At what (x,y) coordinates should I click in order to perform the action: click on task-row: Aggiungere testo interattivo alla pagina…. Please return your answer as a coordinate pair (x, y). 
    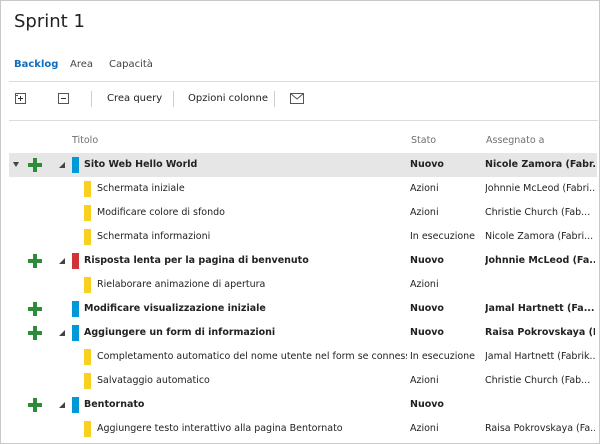
    Looking at the image, I should click on (303, 429).